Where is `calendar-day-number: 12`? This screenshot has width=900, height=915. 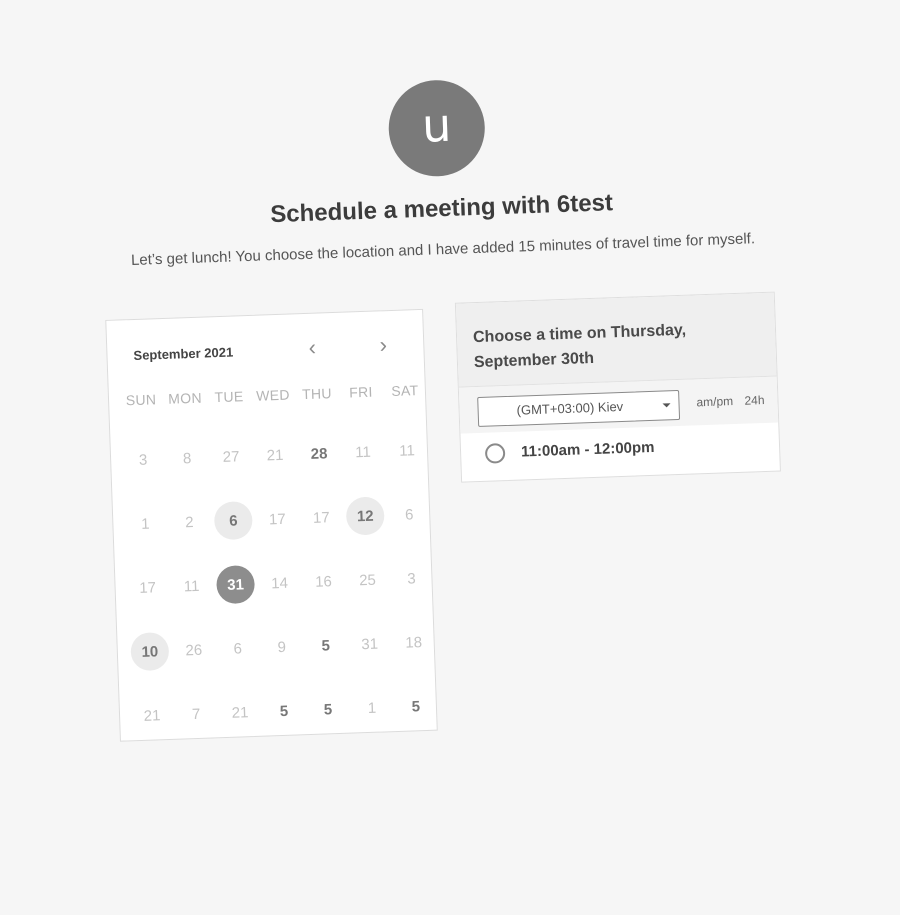
calendar-day-number: 12 is located at coordinates (365, 516).